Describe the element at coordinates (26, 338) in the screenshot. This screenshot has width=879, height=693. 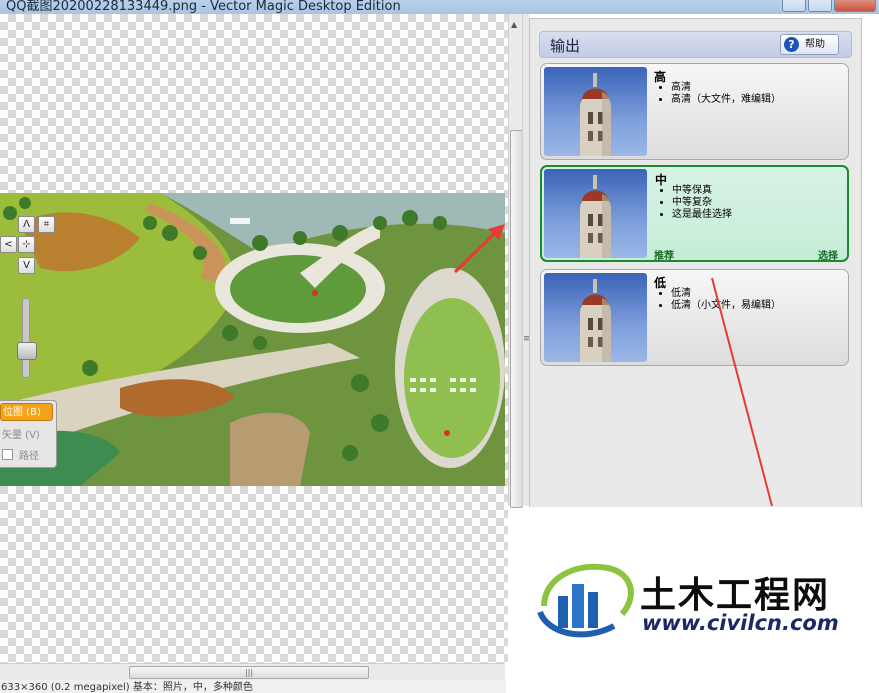
I see `zoom-slider-track` at that location.